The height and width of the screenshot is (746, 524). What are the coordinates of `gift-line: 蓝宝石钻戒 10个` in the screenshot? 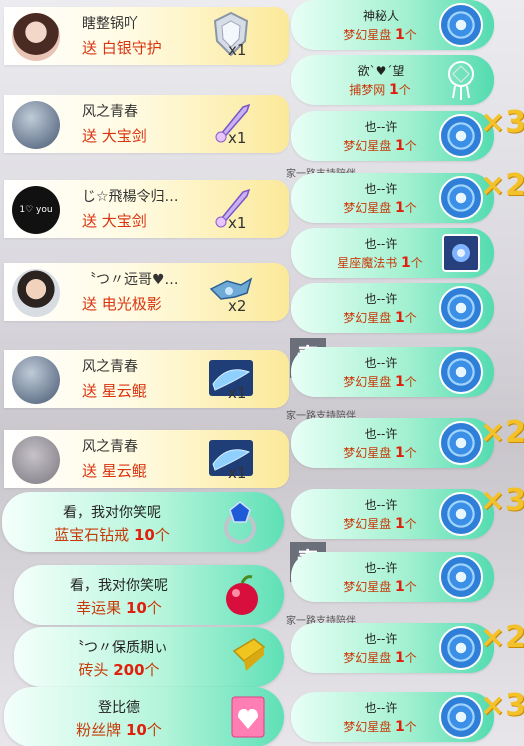 It's located at (112, 535).